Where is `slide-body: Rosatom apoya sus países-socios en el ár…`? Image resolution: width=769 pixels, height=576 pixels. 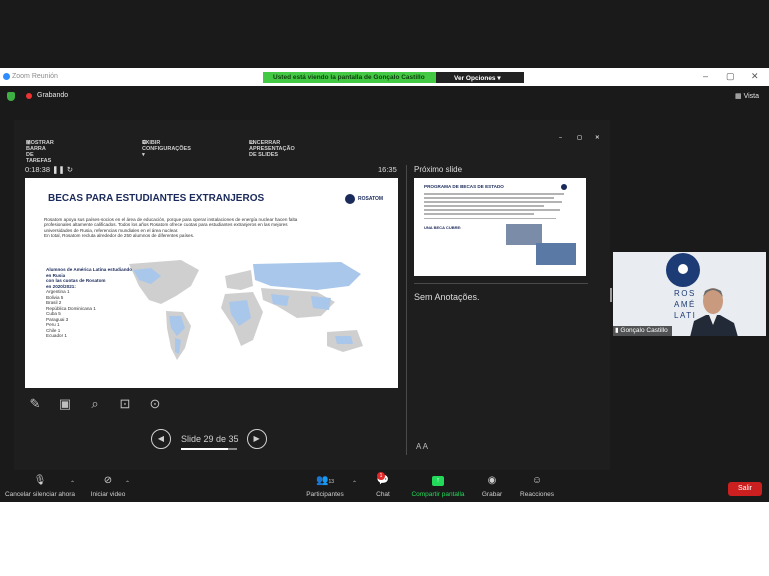
slide-body: Rosatom apoya sus países-socios en el ár… is located at coordinates (192, 228).